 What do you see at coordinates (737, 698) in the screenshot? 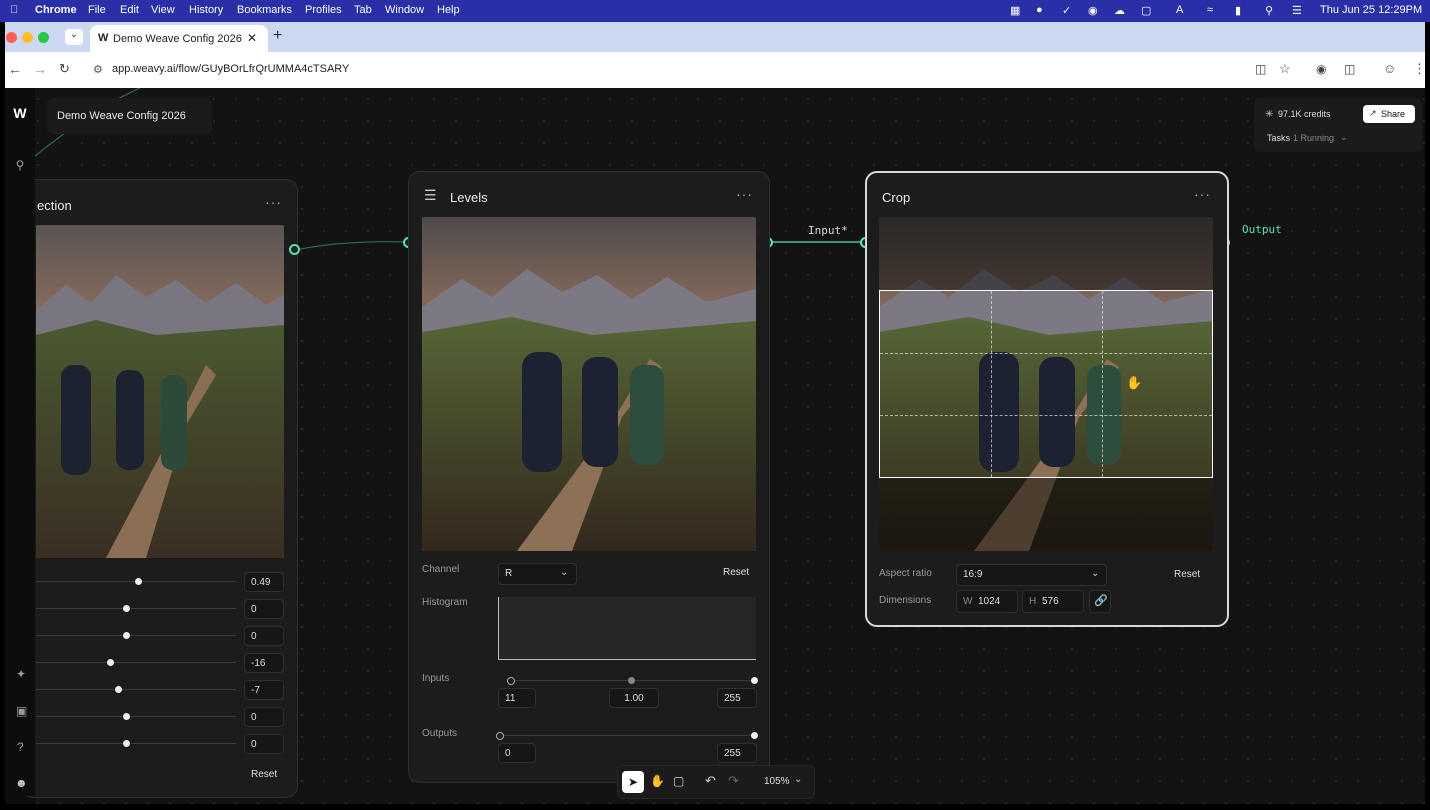
I see `inputs-white-field: 255` at bounding box center [737, 698].